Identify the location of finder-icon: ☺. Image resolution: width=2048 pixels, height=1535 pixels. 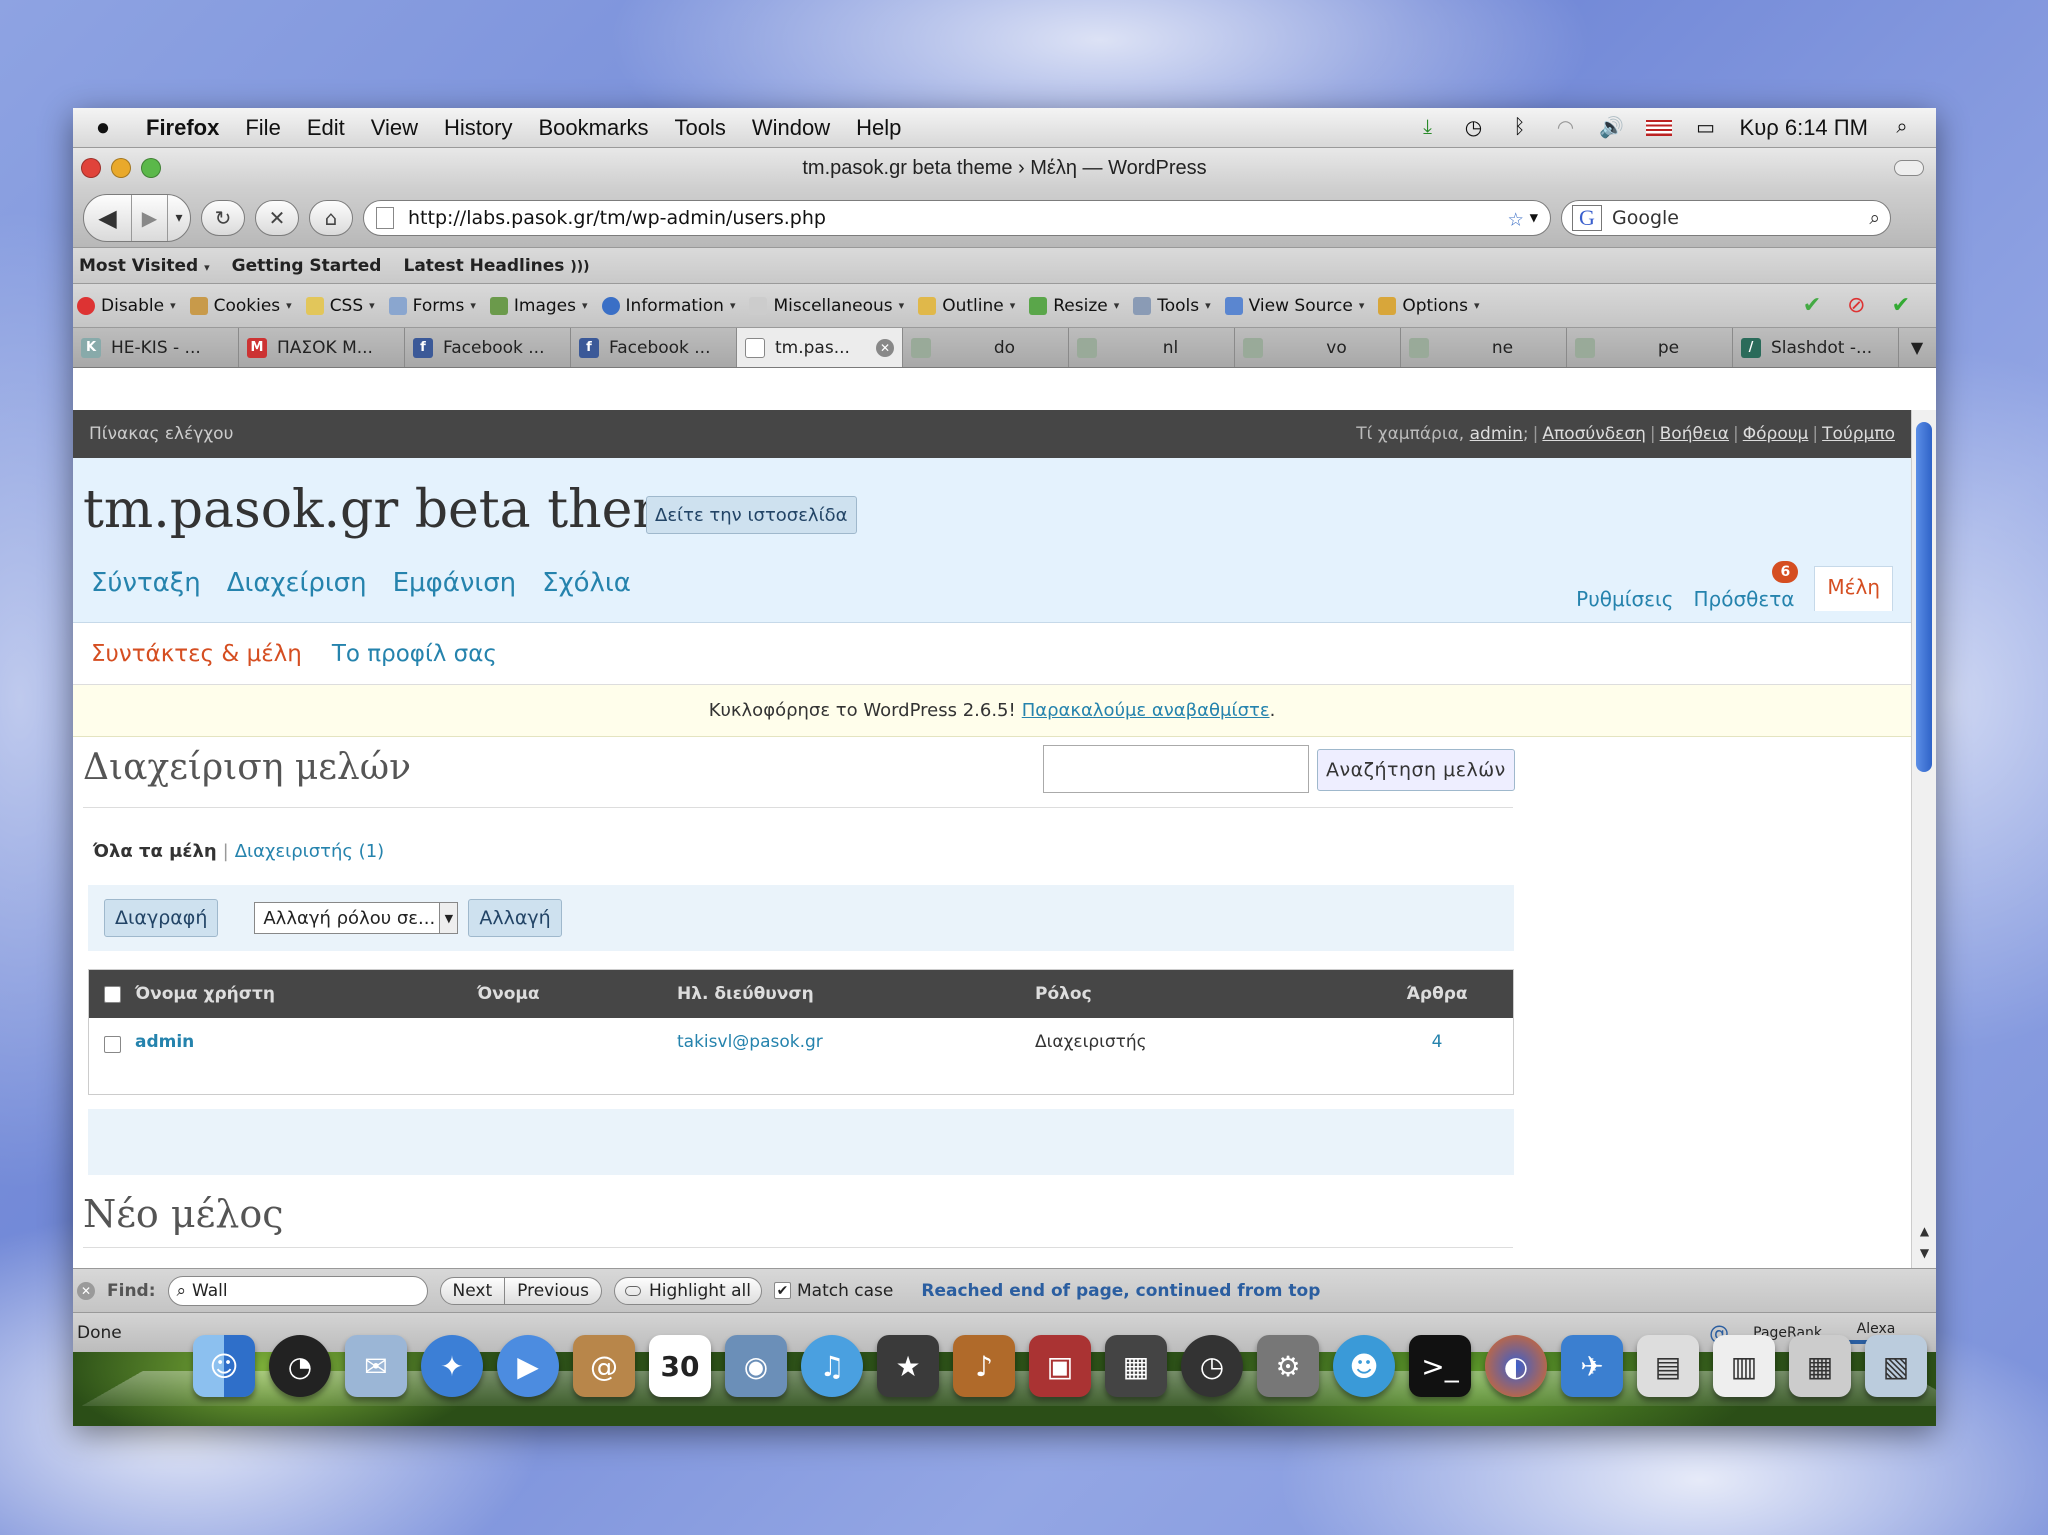
(224, 1366).